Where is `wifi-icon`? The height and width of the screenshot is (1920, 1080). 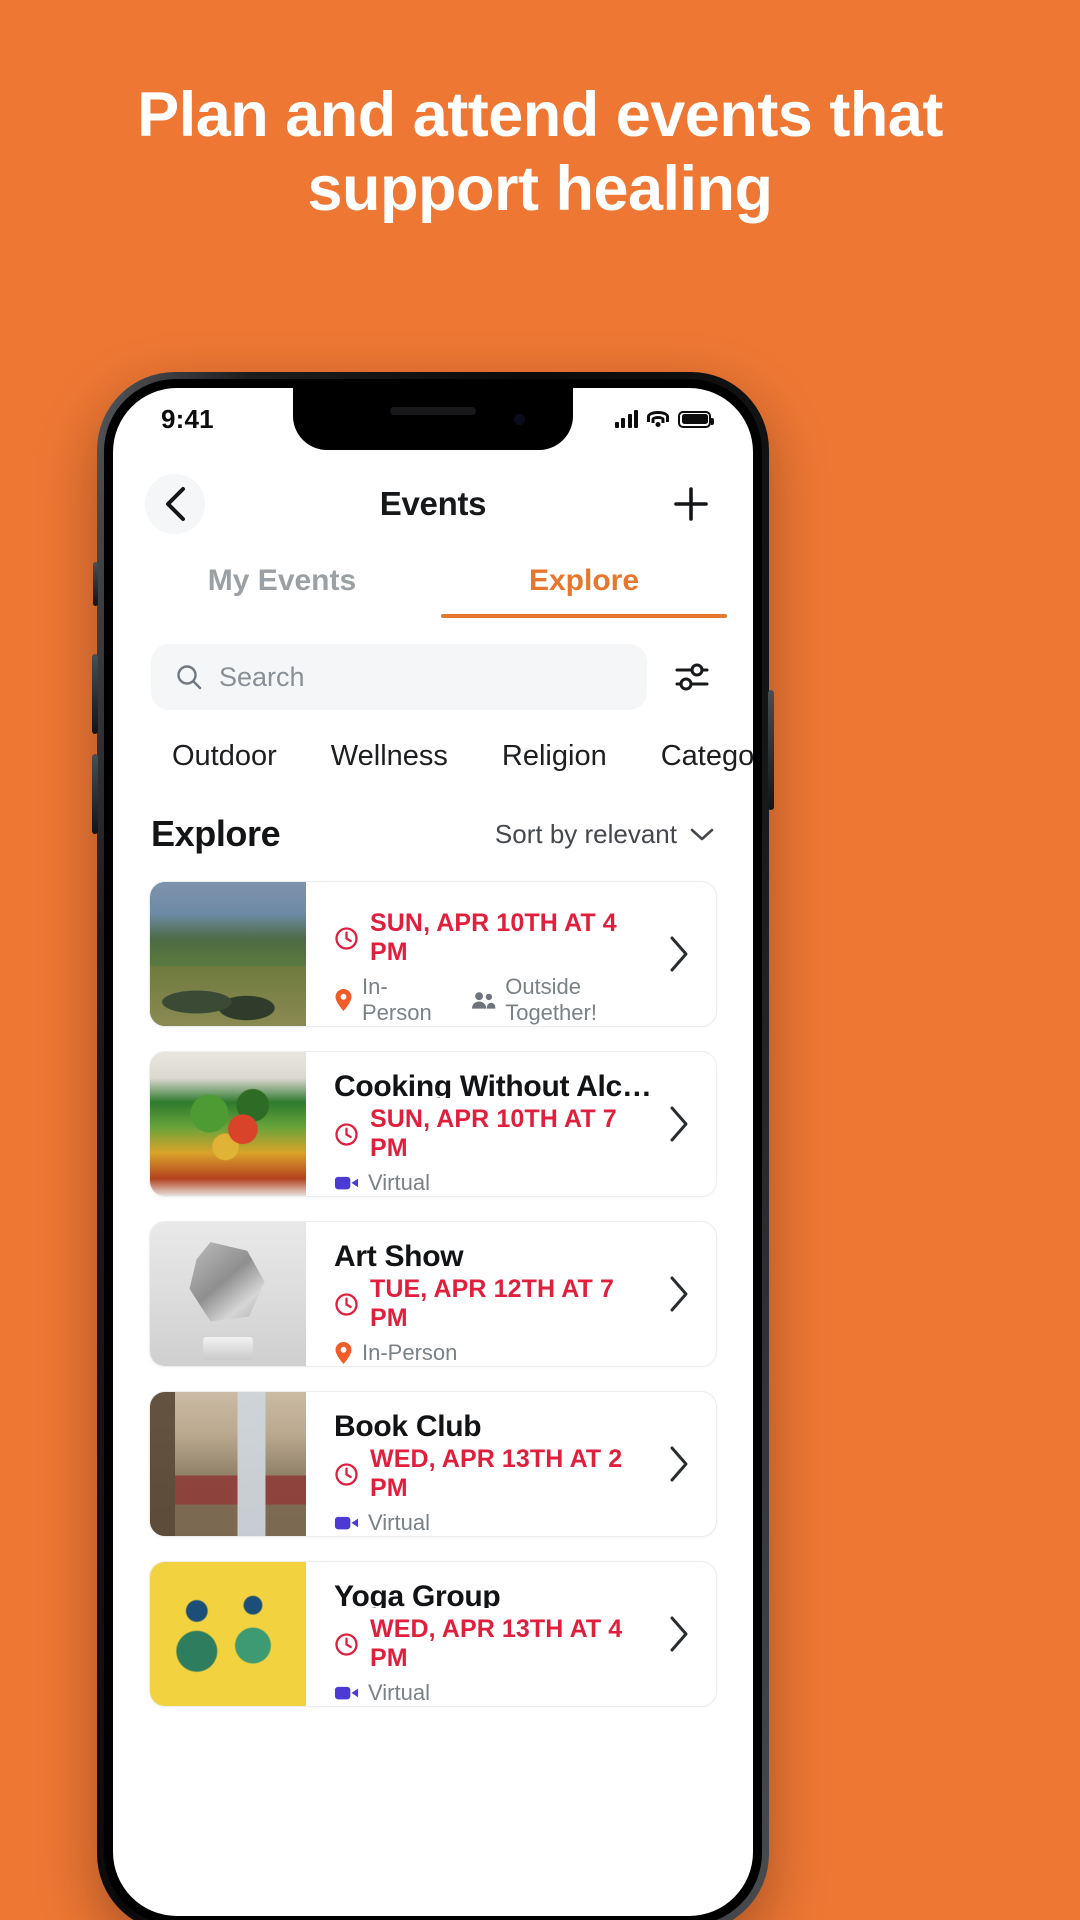
wifi-icon is located at coordinates (658, 419).